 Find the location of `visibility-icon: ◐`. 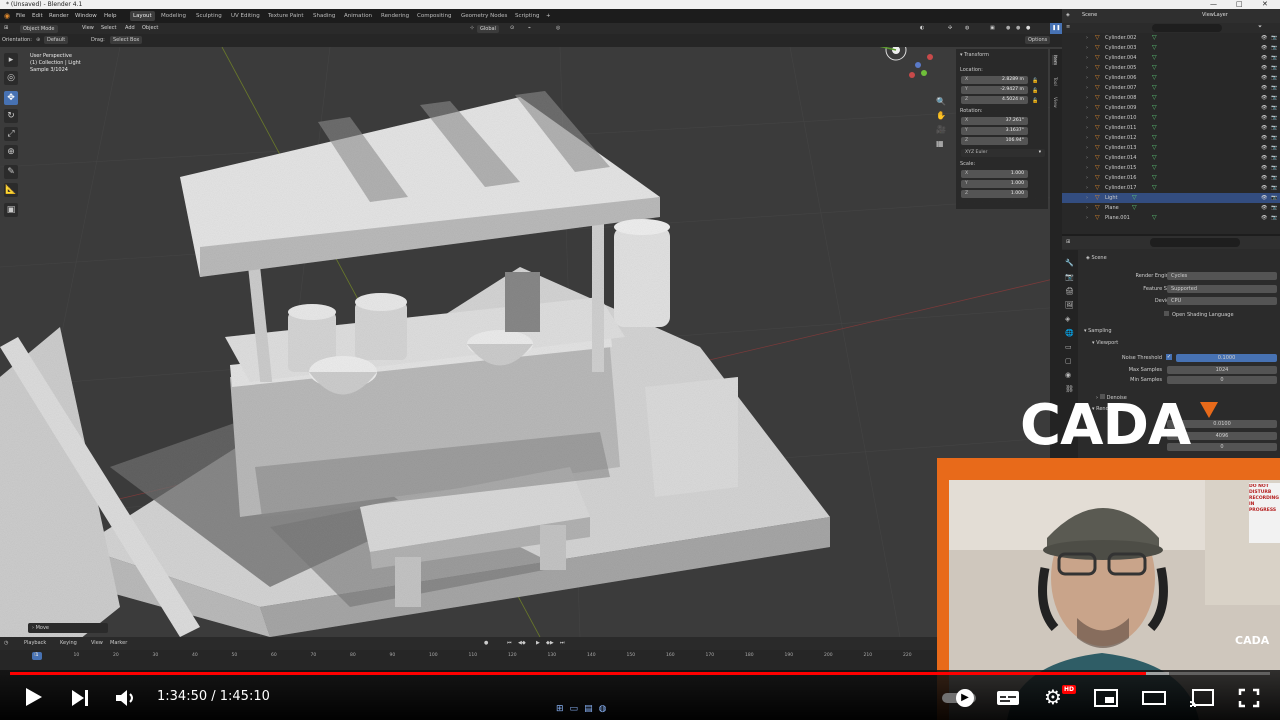

visibility-icon: ◐ is located at coordinates (922, 28).